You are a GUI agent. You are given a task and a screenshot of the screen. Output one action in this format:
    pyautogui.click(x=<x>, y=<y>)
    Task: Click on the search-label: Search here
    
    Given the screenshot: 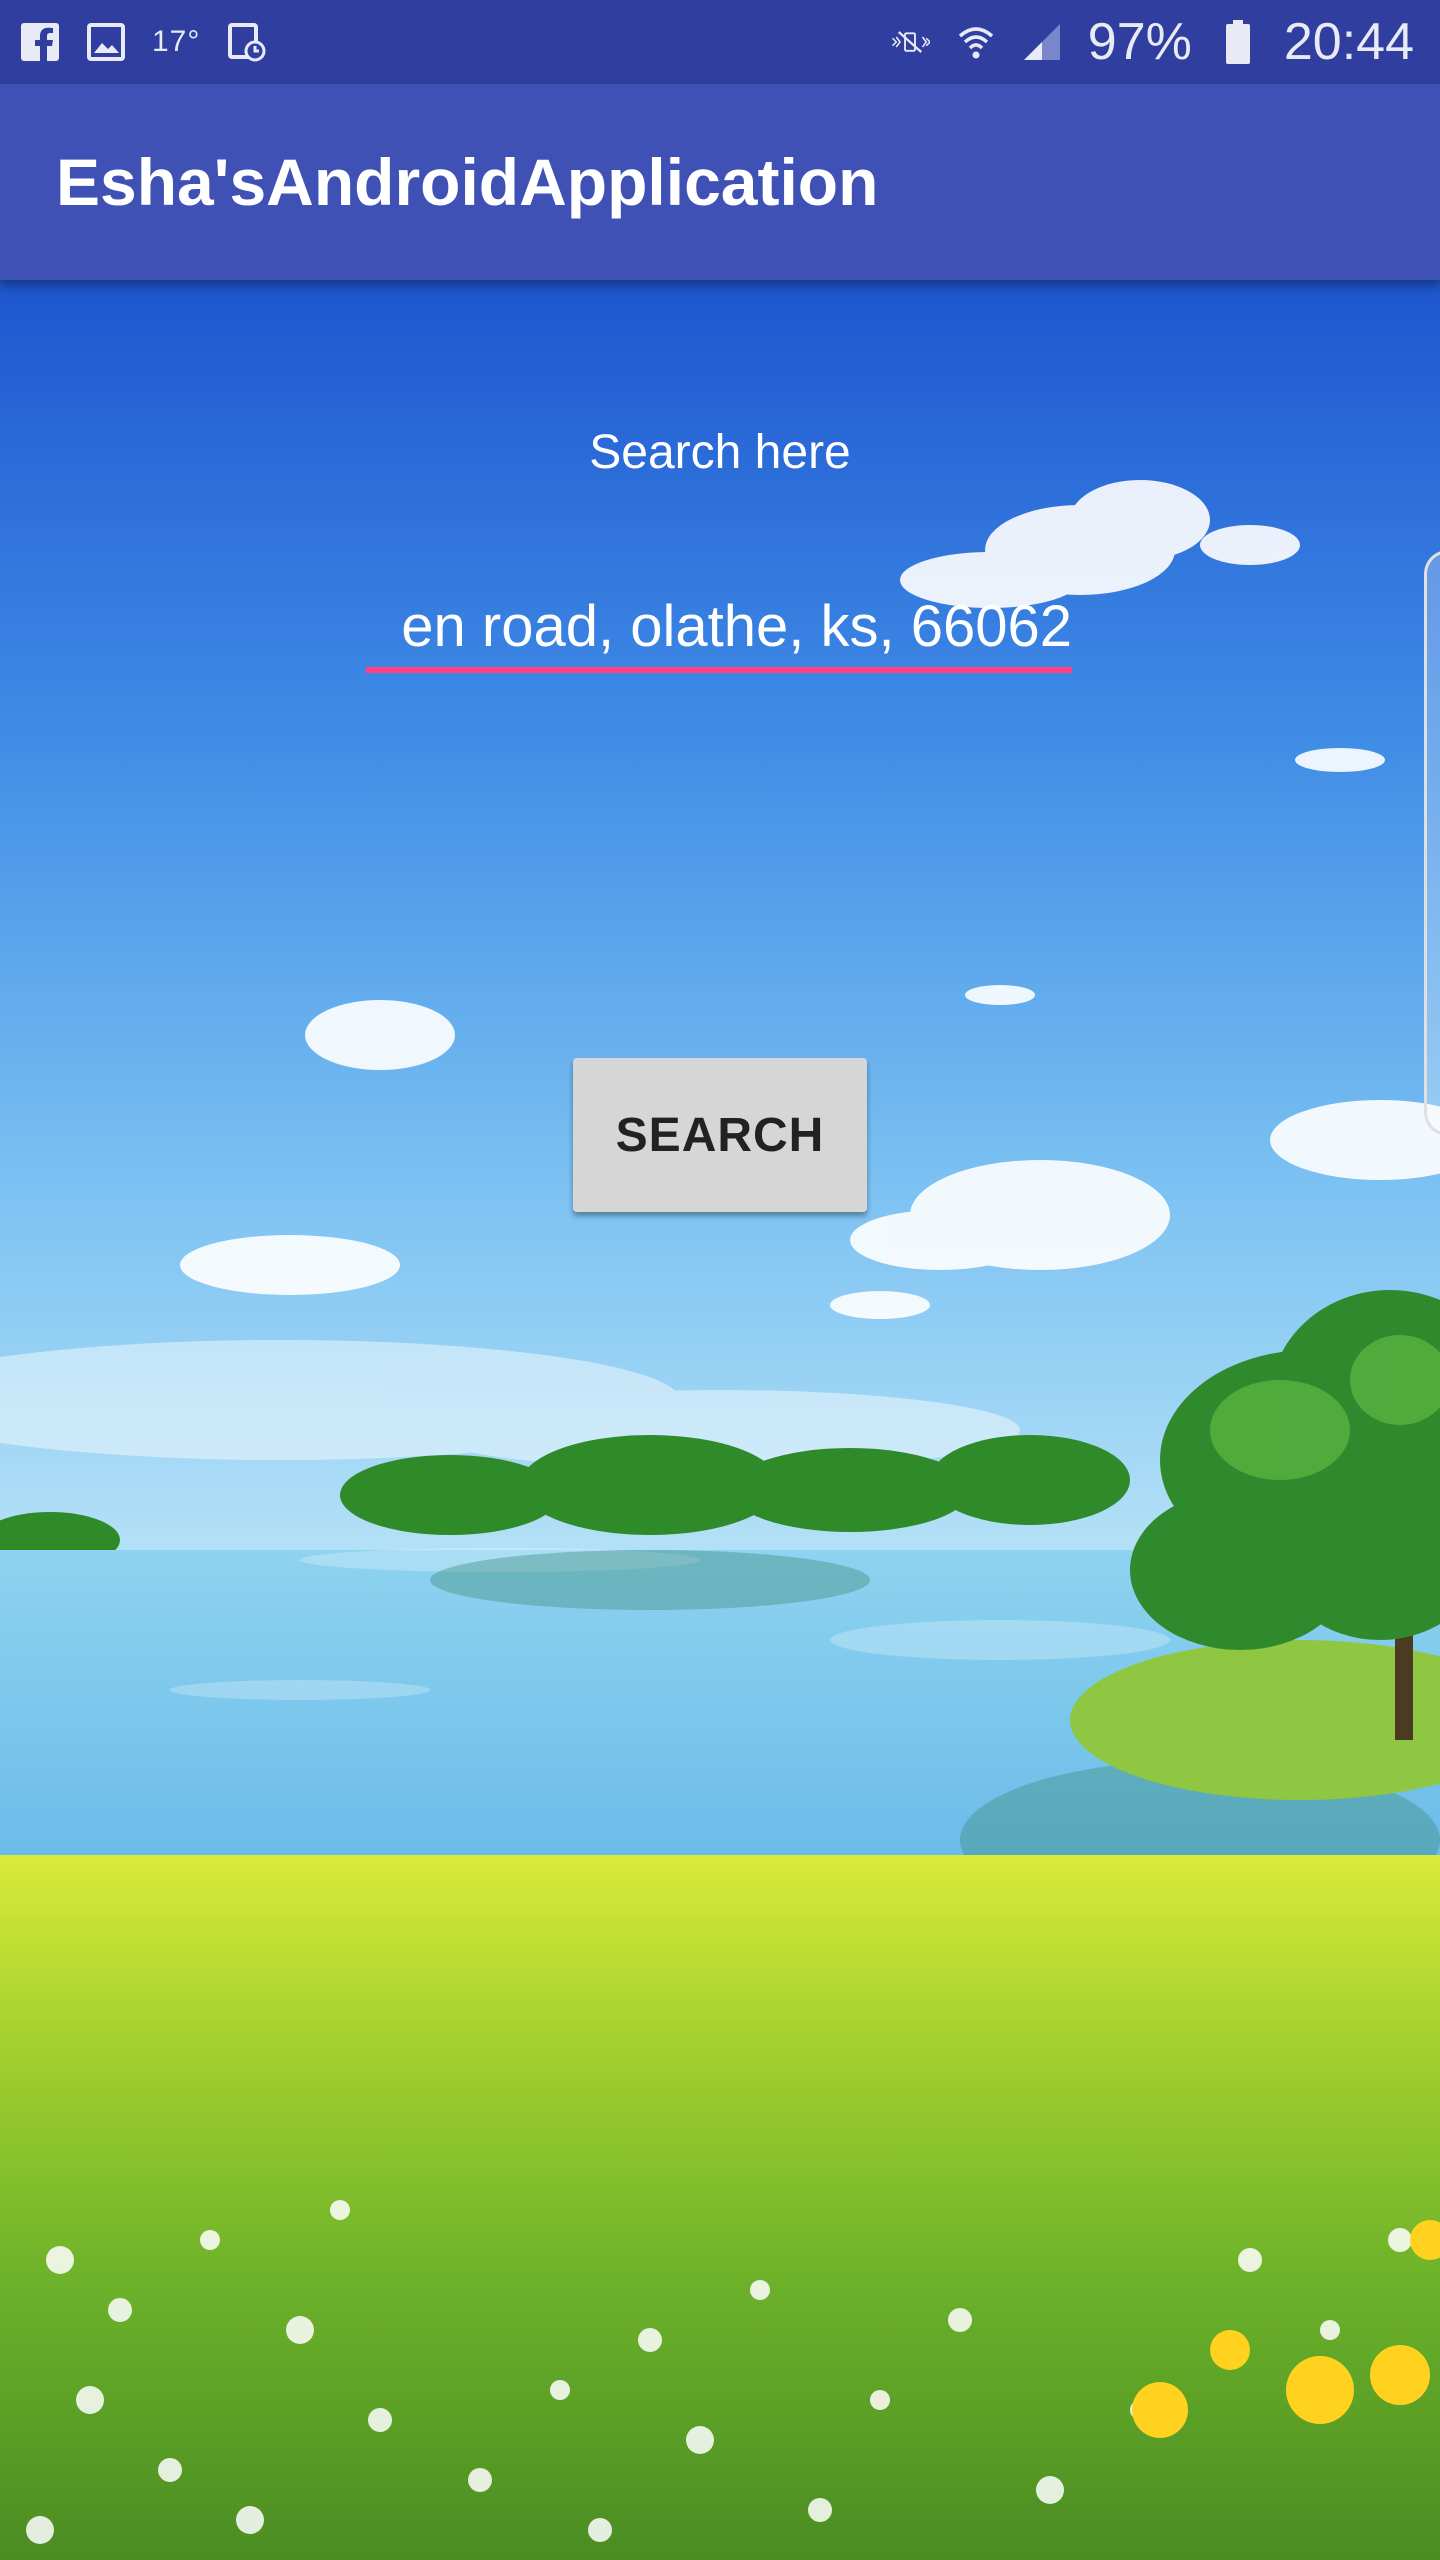 What is the action you would take?
    pyautogui.click(x=720, y=452)
    